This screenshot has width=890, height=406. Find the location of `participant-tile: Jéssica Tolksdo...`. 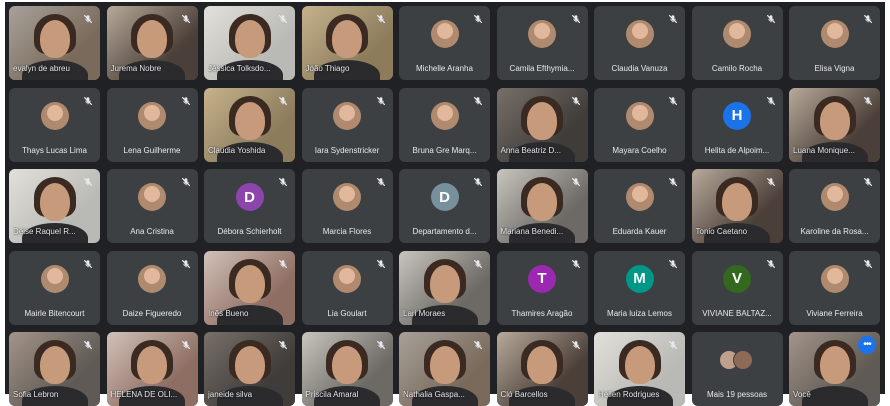

participant-tile: Jéssica Tolksdo... is located at coordinates (249, 43).